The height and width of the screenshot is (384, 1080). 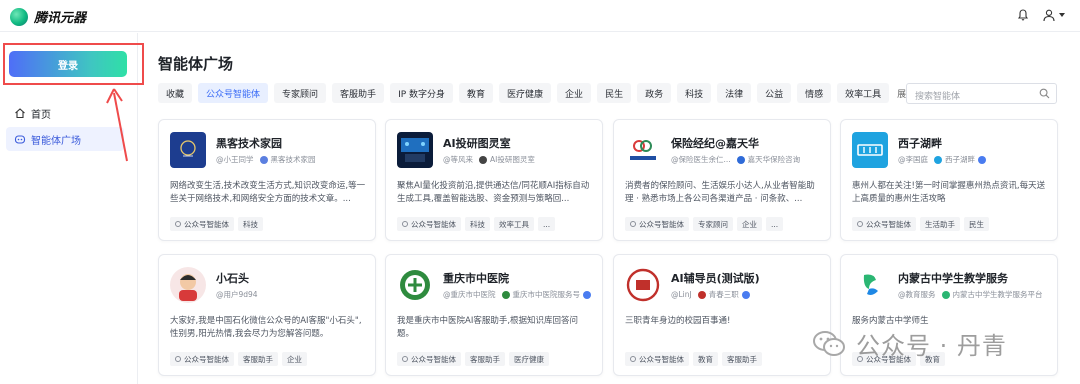 I want to click on agent-name: 黑客技术家园, so click(x=249, y=143).